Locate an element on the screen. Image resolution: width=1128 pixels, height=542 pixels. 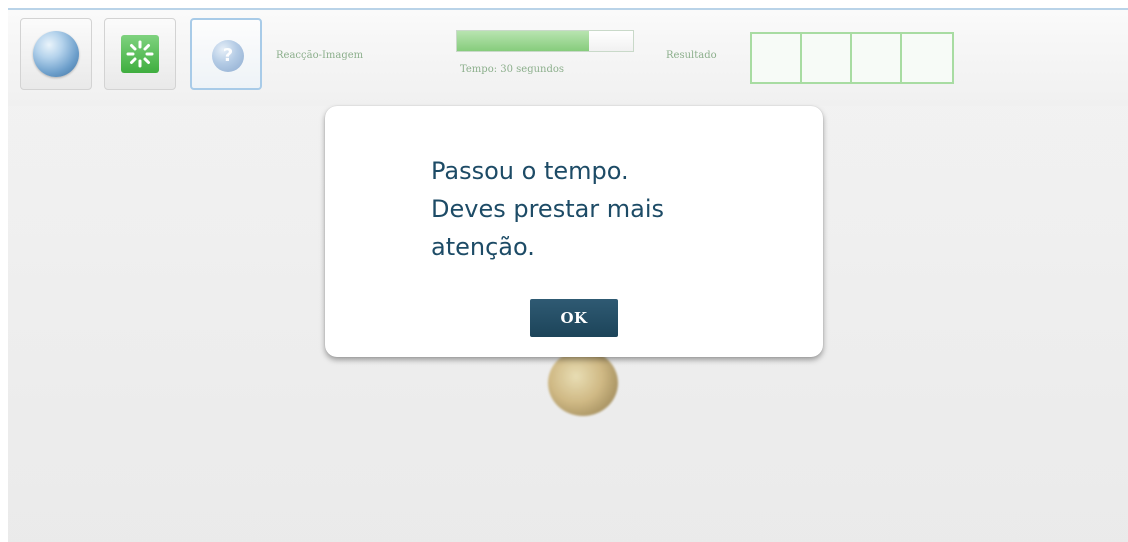
timer-progress-bar is located at coordinates (545, 41).